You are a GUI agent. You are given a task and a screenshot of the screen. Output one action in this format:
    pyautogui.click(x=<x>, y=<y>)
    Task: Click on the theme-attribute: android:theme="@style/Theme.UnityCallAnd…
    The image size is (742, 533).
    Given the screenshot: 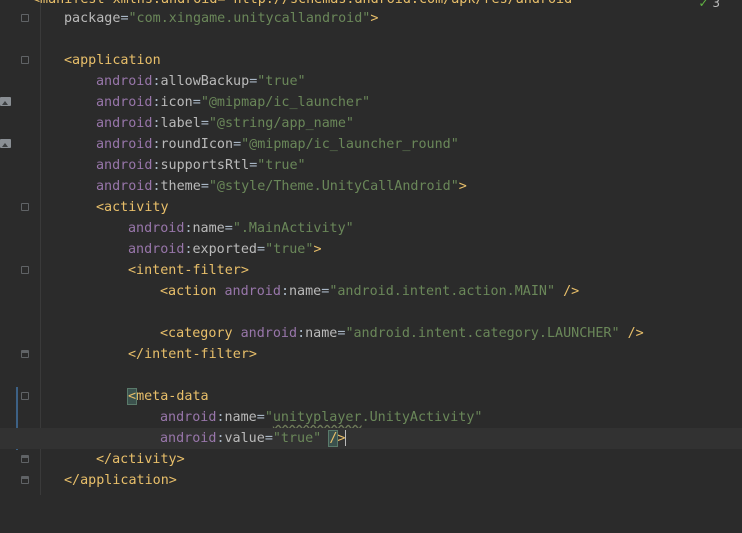 What is the action you would take?
    pyautogui.click(x=281, y=186)
    